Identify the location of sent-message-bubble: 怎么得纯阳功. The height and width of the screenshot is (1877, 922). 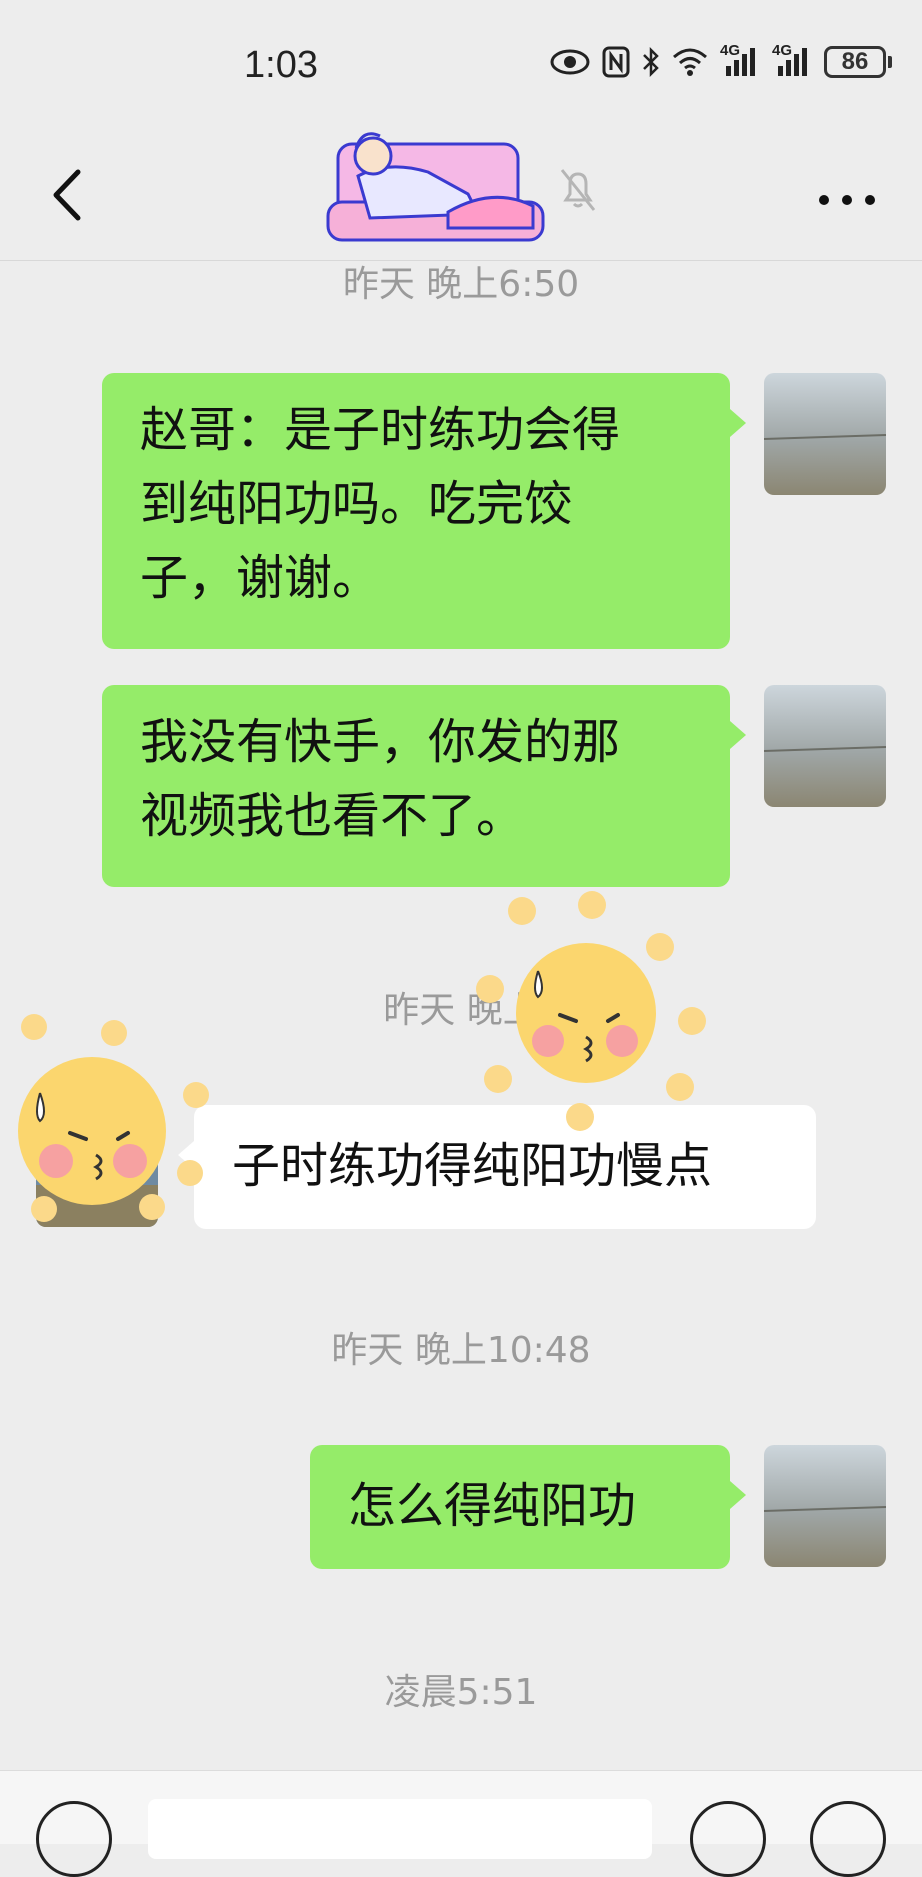
(528, 1507).